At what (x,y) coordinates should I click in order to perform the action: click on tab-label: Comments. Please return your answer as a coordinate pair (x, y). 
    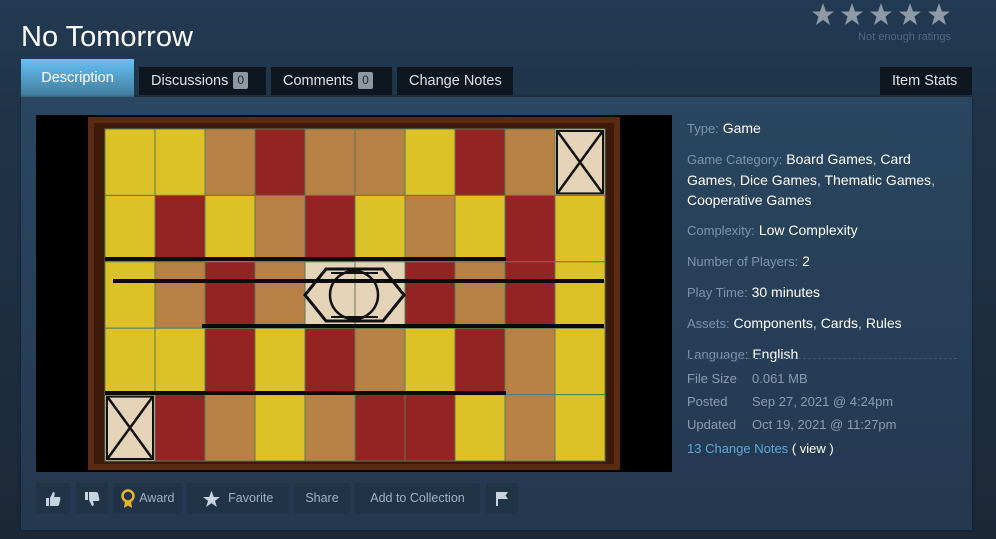
    Looking at the image, I should click on (318, 81).